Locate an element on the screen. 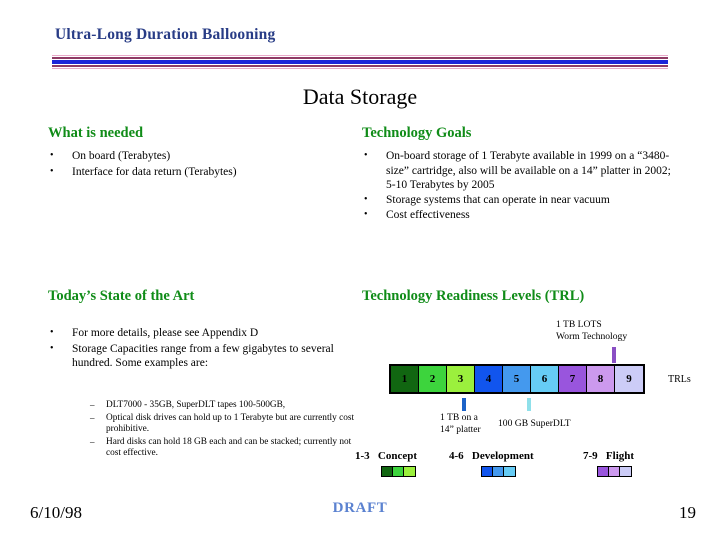  trl-legend-development: 4-6 Development is located at coordinates (491, 456).